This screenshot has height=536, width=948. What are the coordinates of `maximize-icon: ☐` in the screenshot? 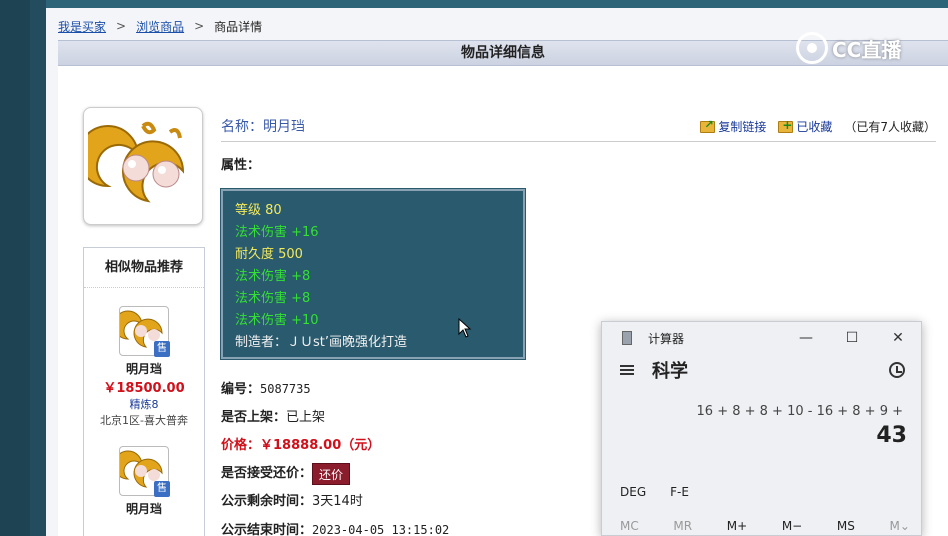 It's located at (852, 338).